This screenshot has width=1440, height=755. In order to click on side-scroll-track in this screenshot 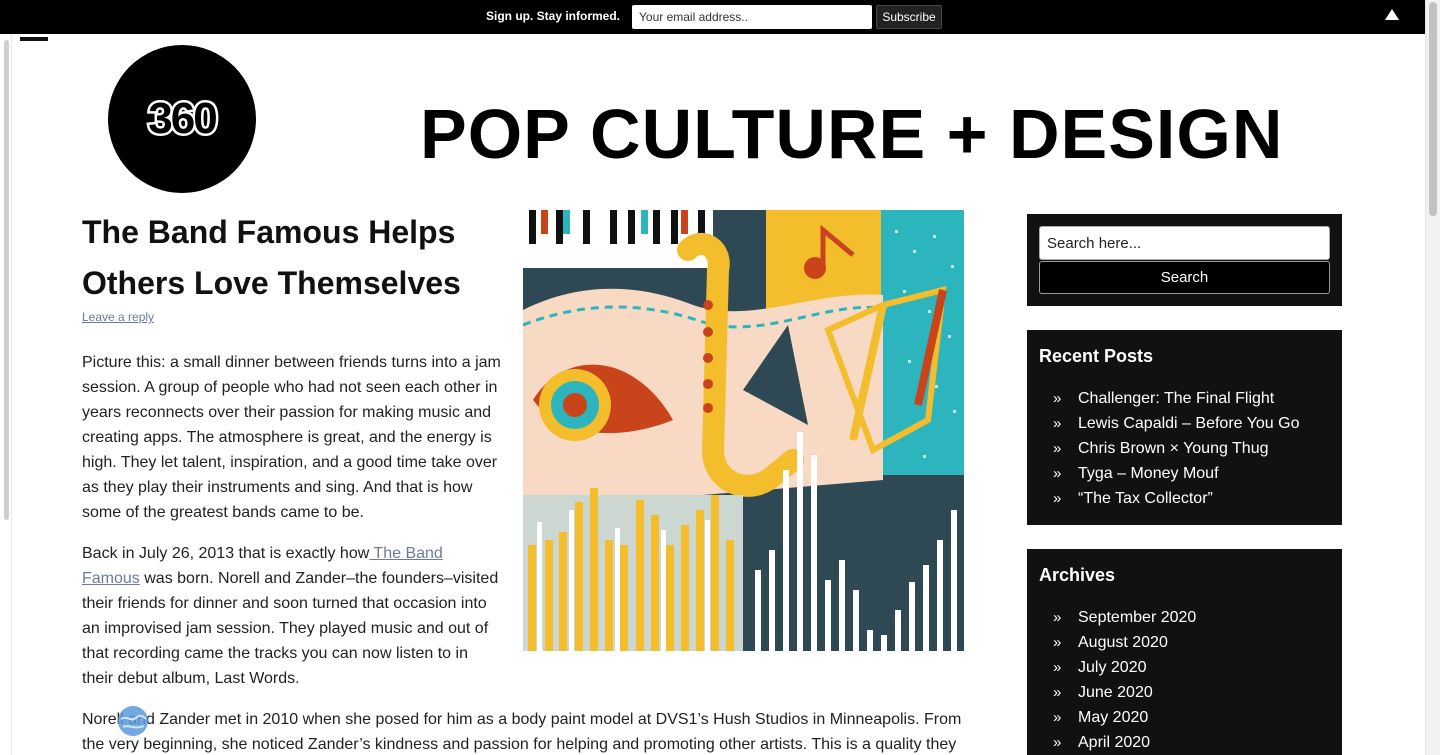, I will do `click(6, 394)`.